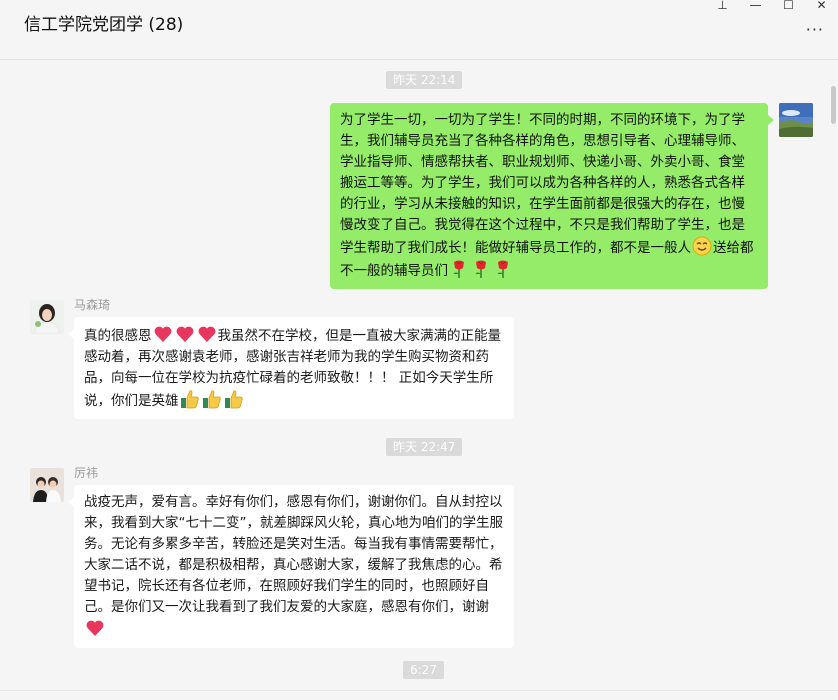 The image size is (838, 700). I want to click on couple-avatar-image, so click(47, 485).